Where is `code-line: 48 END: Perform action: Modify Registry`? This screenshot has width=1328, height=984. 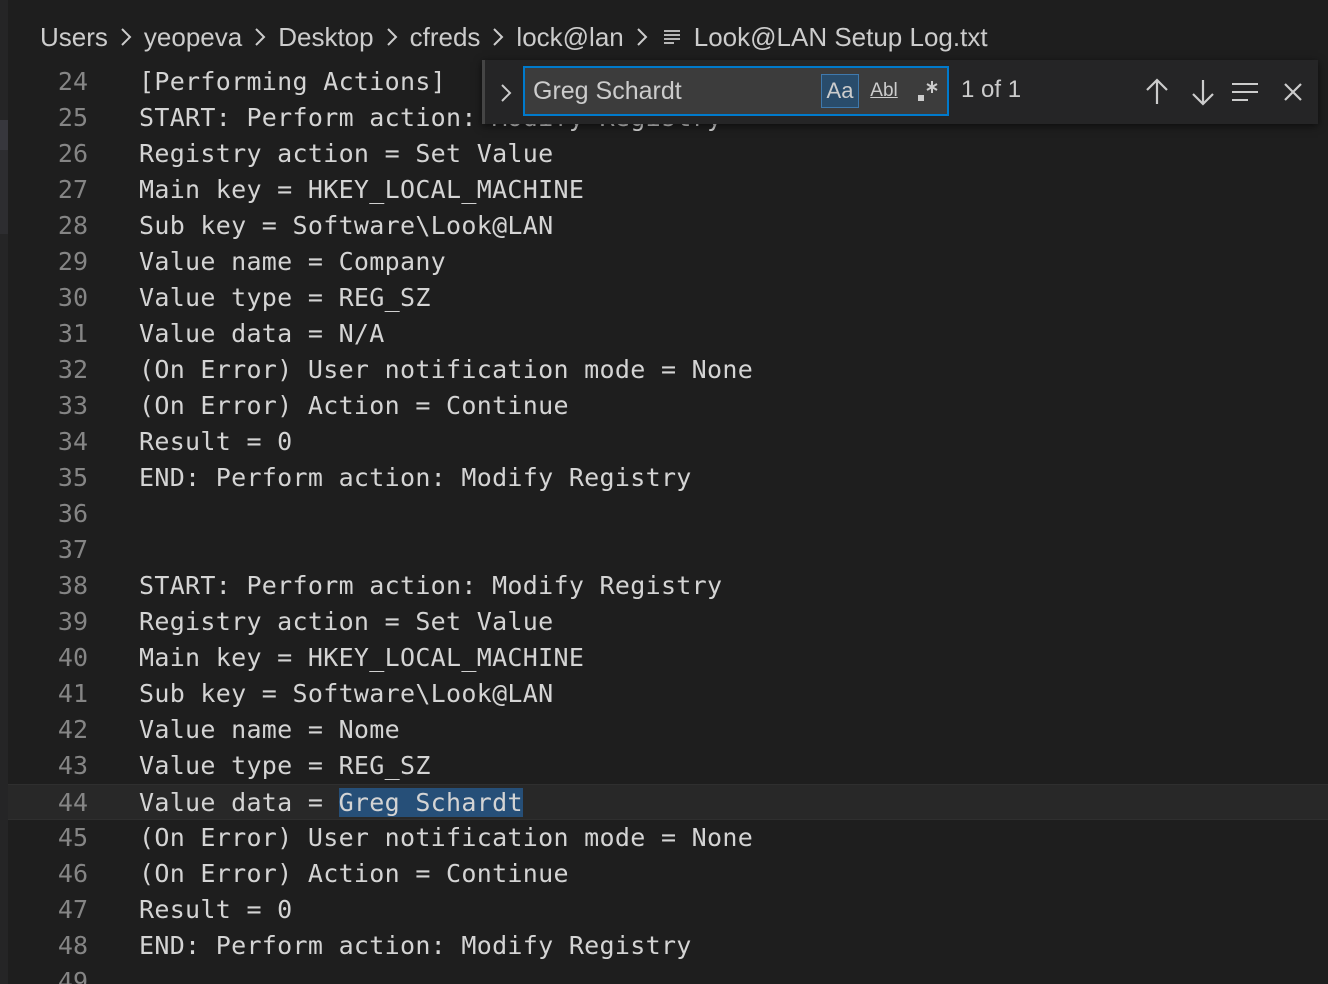
code-line: 48 END: Perform action: Modify Registry is located at coordinates (668, 946).